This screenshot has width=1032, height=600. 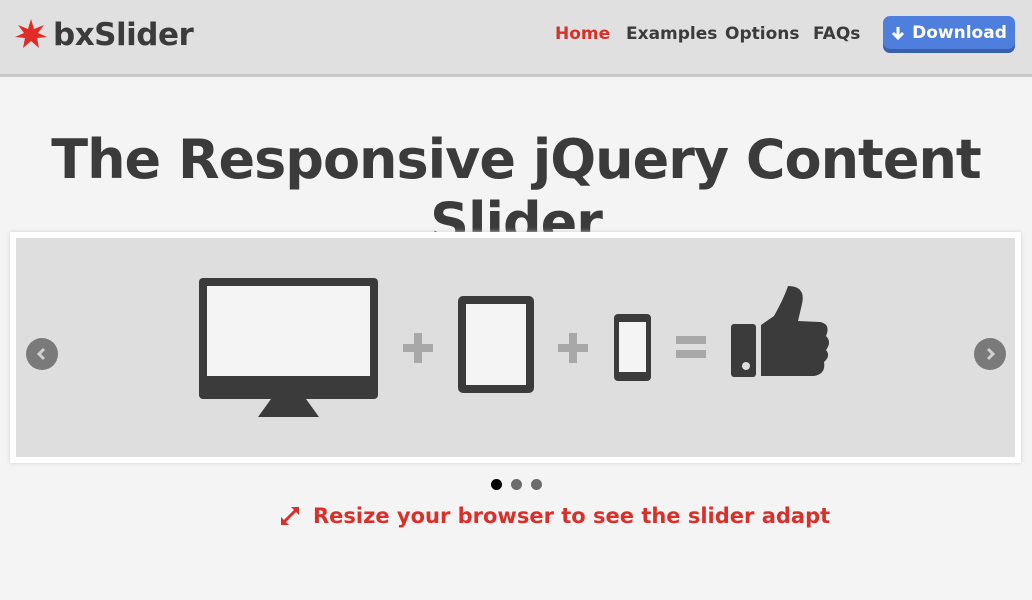 What do you see at coordinates (671, 34) in the screenshot?
I see `nav-examples: Examples` at bounding box center [671, 34].